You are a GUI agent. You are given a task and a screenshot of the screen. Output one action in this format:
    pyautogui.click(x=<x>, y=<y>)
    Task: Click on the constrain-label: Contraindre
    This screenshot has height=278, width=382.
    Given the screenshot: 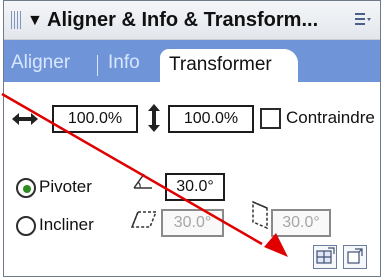 What is the action you would take?
    pyautogui.click(x=330, y=117)
    